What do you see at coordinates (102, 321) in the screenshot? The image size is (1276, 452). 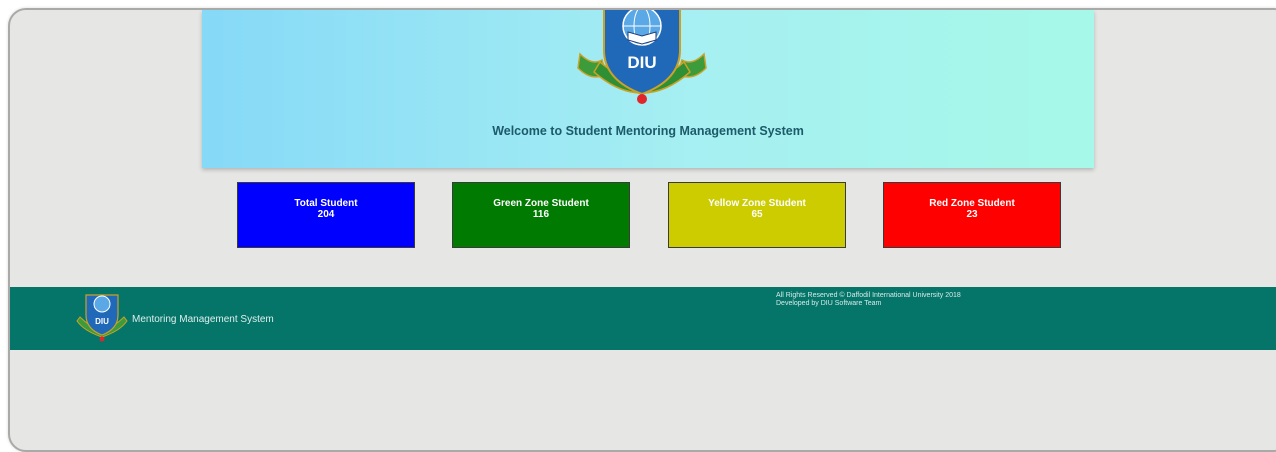 I see `logo-small-text: DIU` at bounding box center [102, 321].